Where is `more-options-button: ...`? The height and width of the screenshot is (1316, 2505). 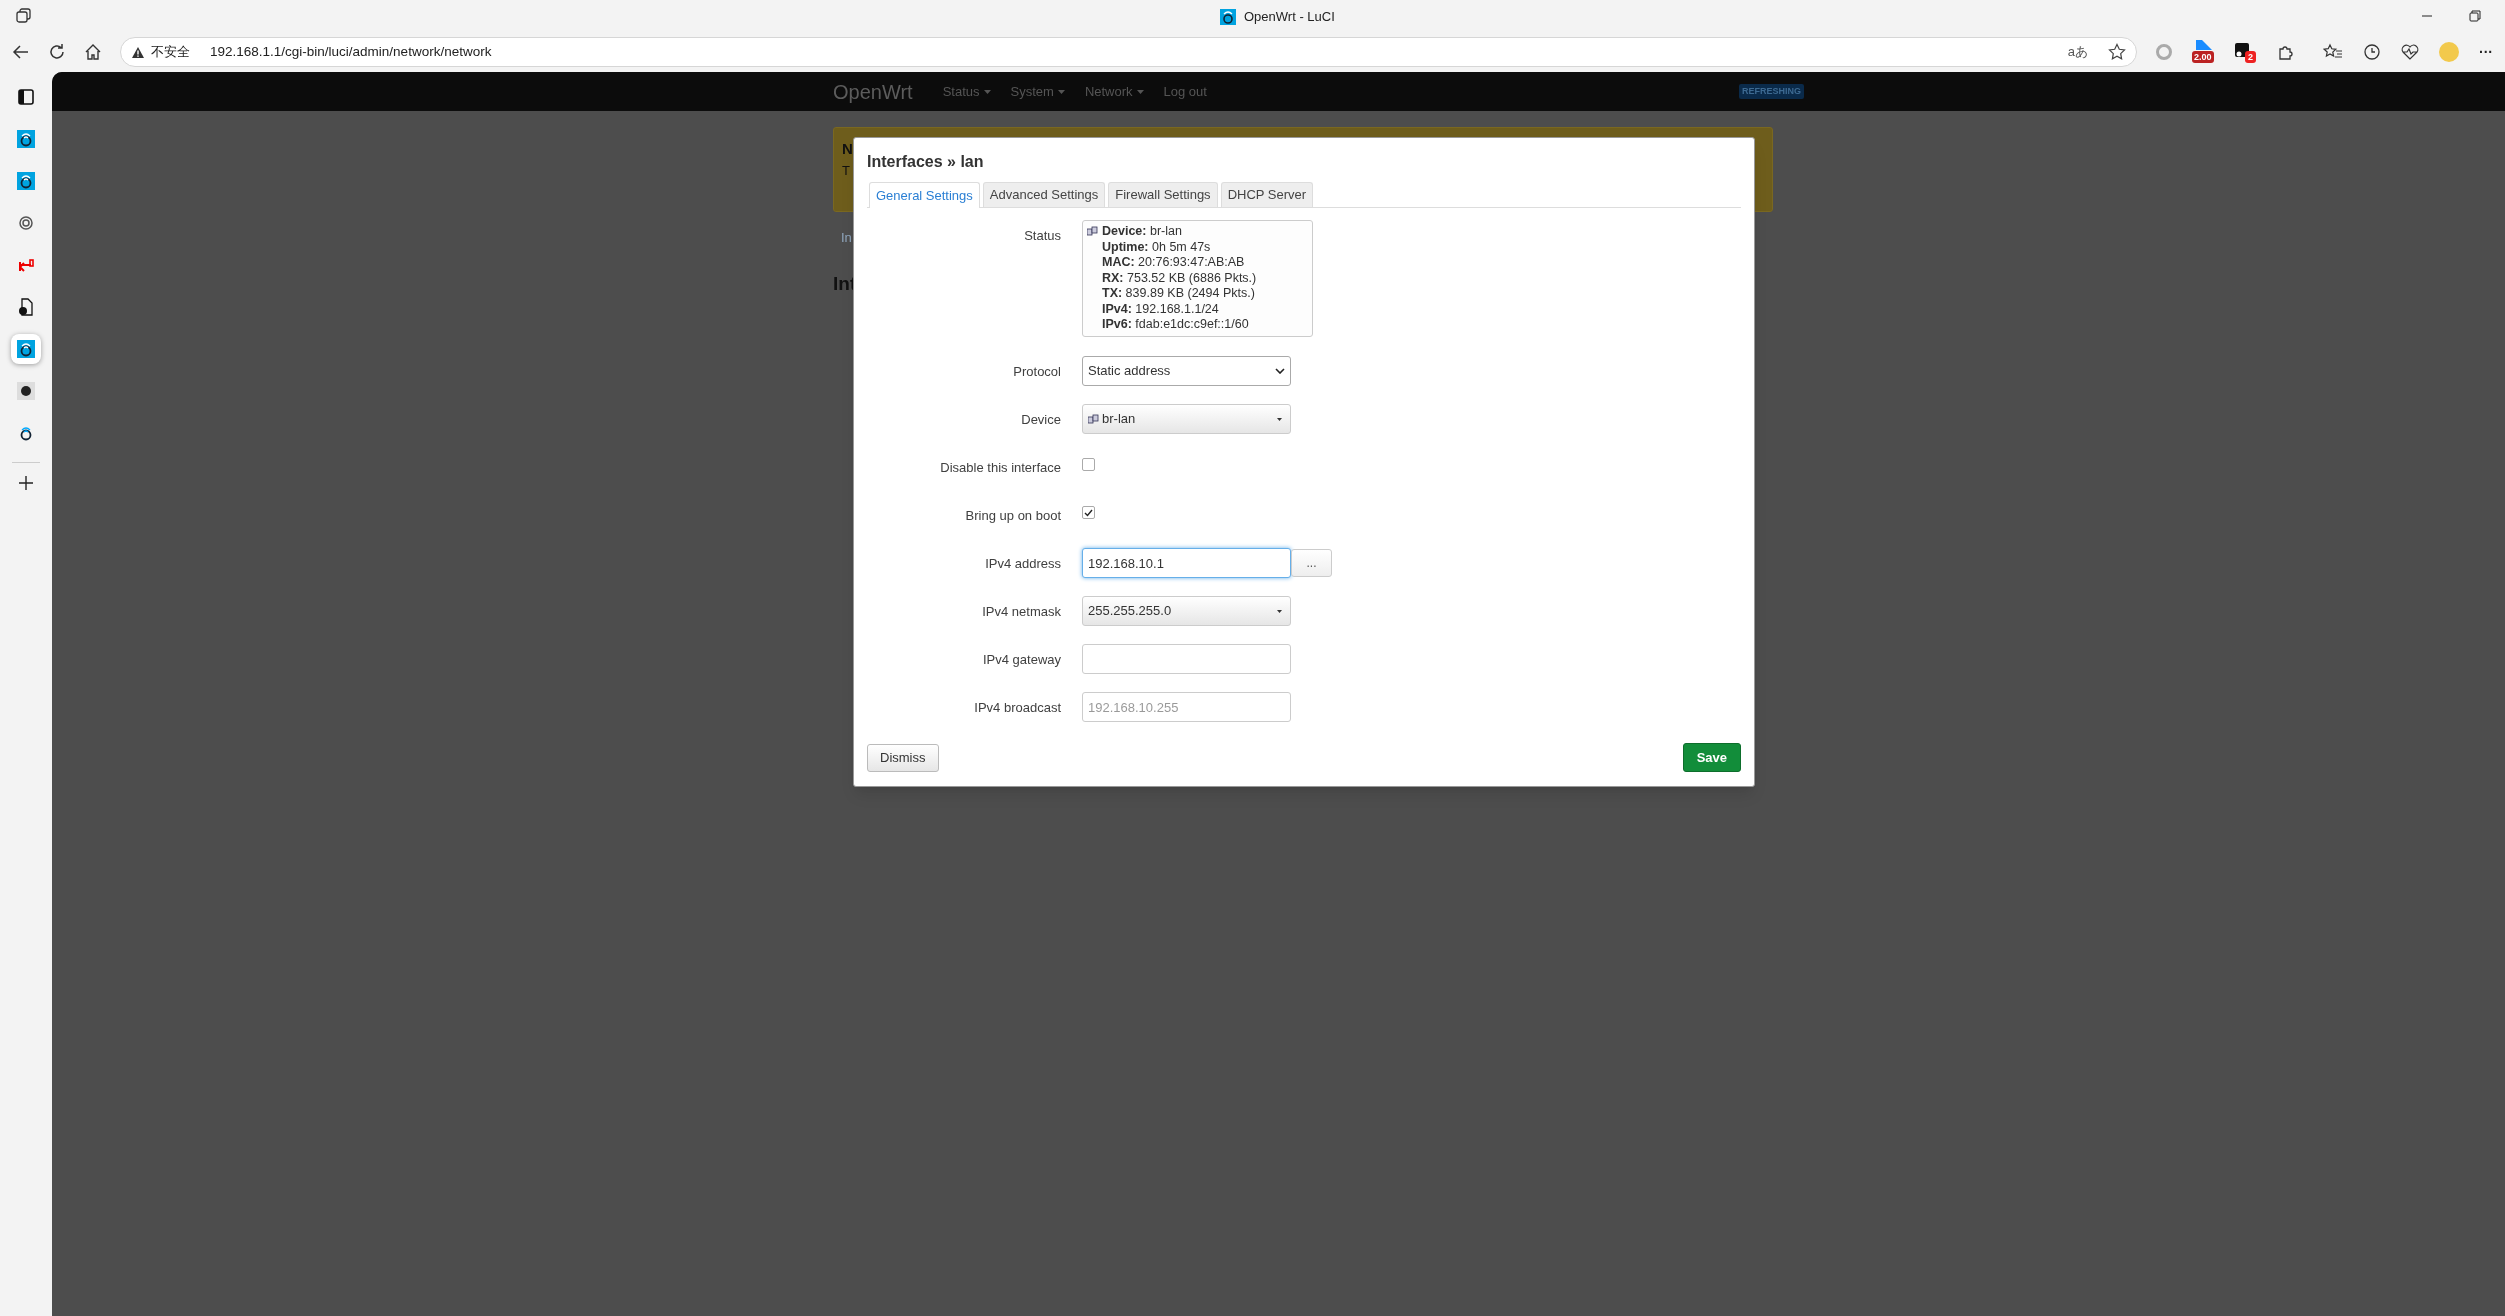
more-options-button: ... is located at coordinates (1311, 563).